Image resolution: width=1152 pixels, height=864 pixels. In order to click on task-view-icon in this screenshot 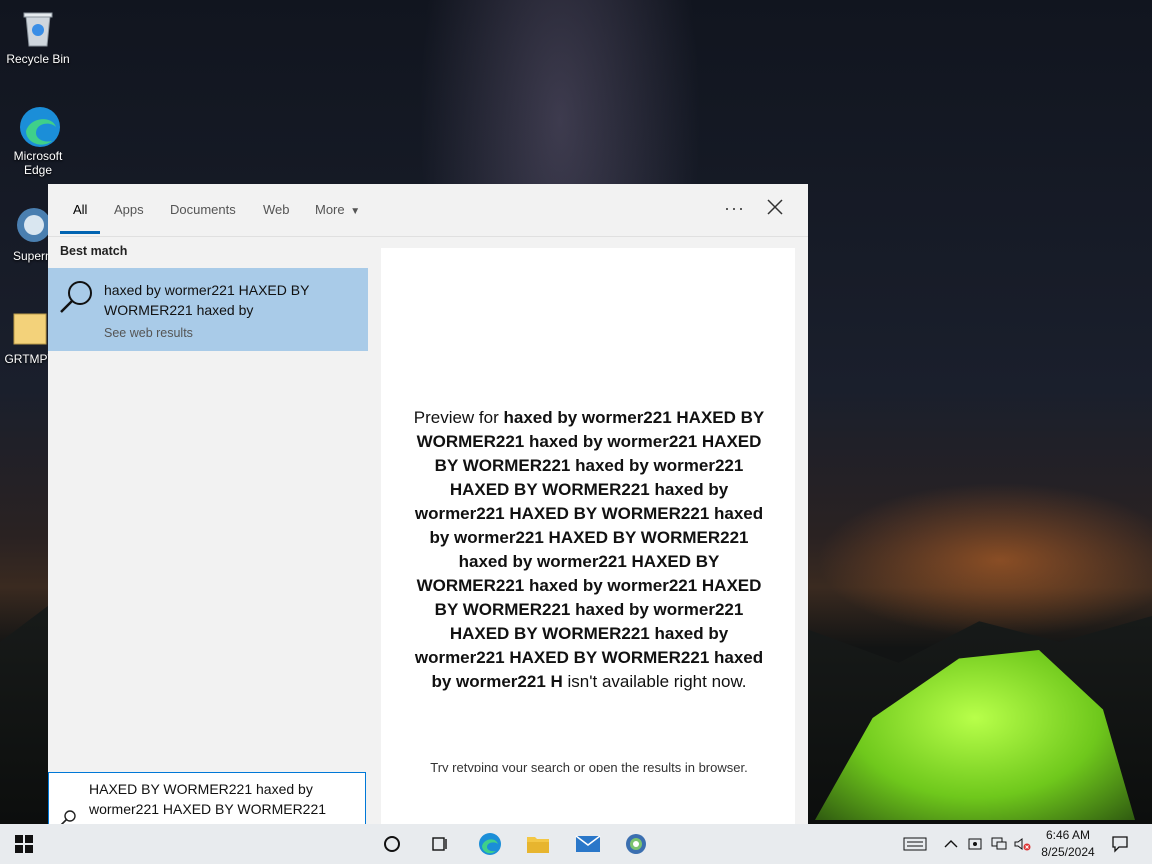, I will do `click(440, 844)`.